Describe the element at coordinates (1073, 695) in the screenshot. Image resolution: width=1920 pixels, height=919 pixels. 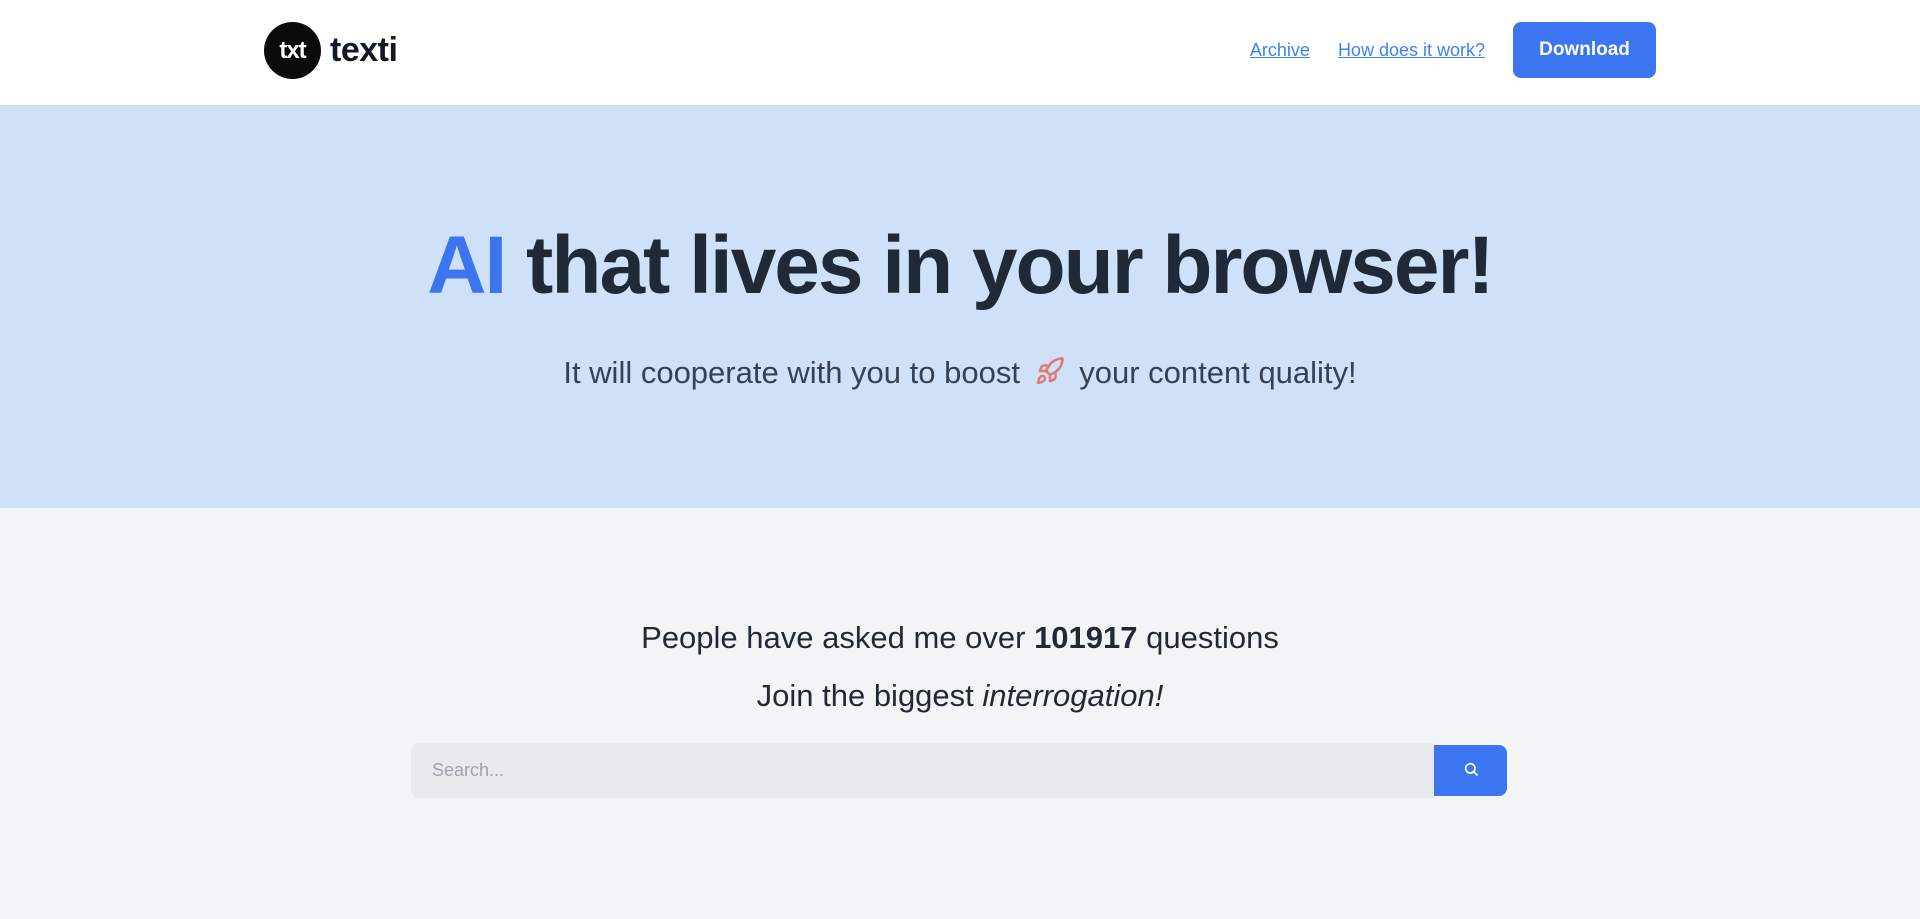
I see `join-emphasis: interrogation!` at that location.